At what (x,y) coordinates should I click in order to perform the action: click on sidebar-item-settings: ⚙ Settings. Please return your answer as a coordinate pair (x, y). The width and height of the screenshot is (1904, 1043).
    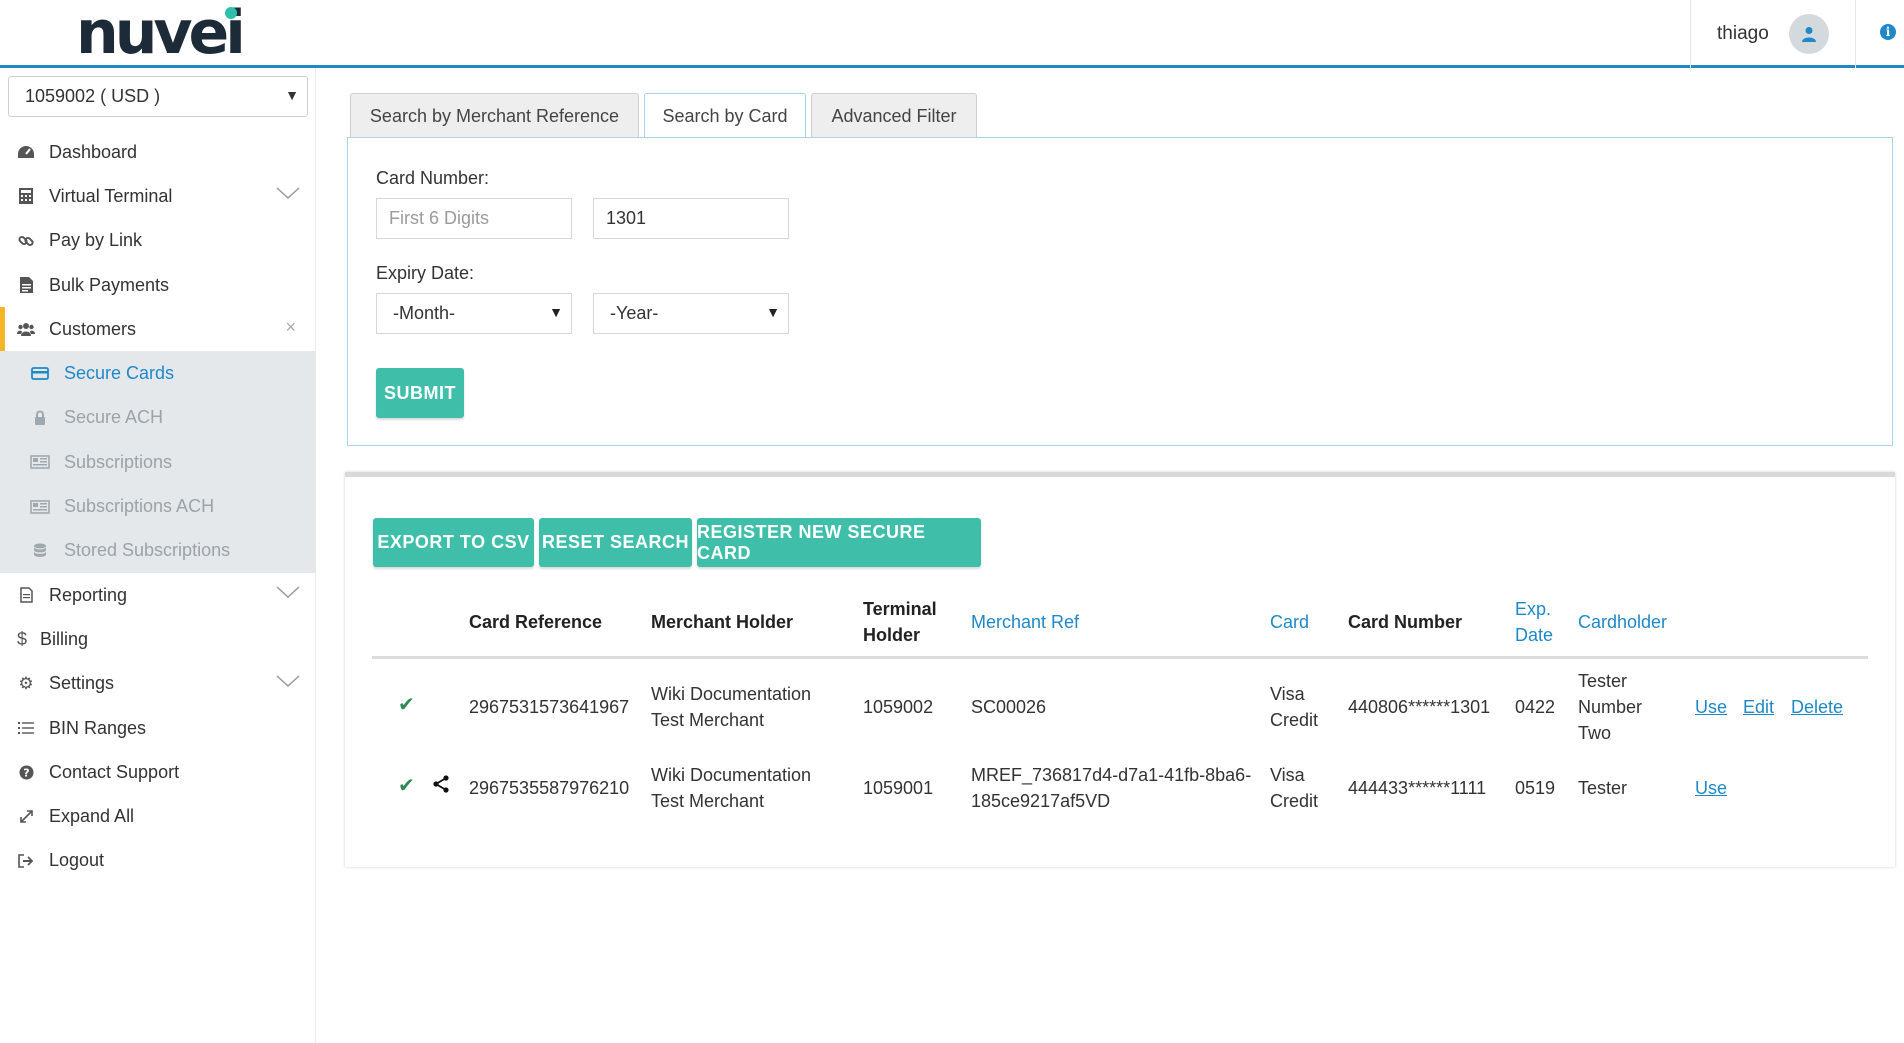
    Looking at the image, I should click on (158, 684).